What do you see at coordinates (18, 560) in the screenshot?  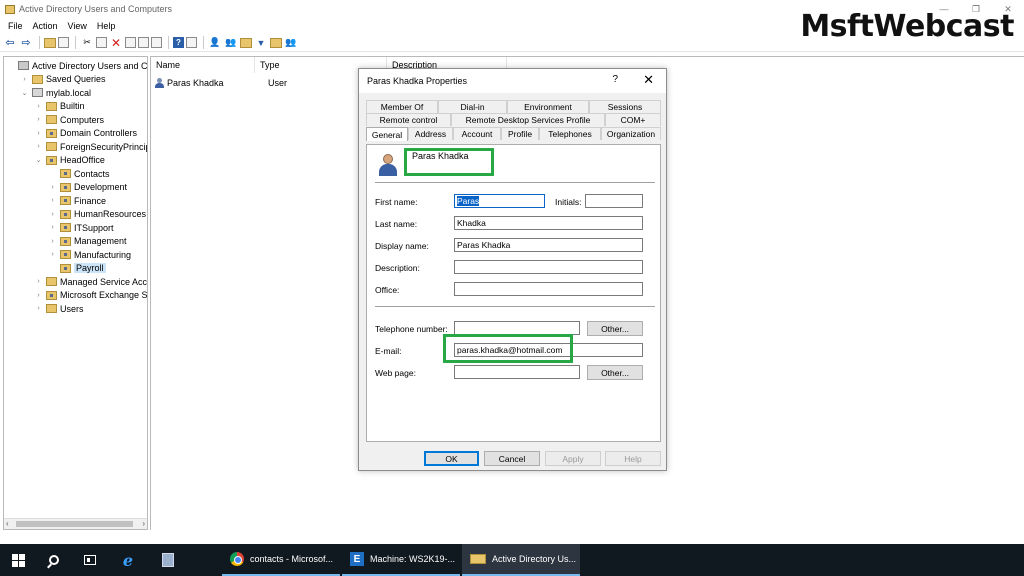 I see `start-button` at bounding box center [18, 560].